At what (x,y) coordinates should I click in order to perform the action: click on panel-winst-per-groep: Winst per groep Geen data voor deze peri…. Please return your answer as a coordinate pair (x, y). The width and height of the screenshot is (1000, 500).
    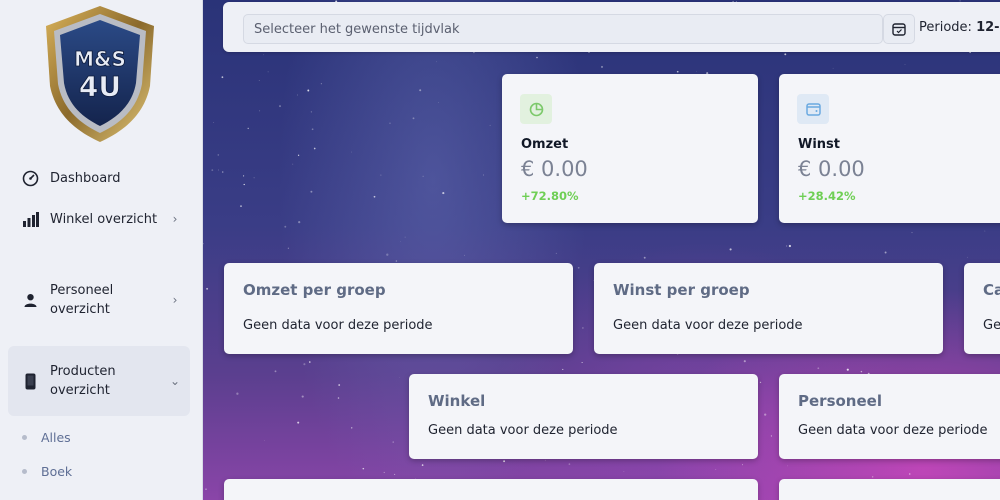
    Looking at the image, I should click on (768, 308).